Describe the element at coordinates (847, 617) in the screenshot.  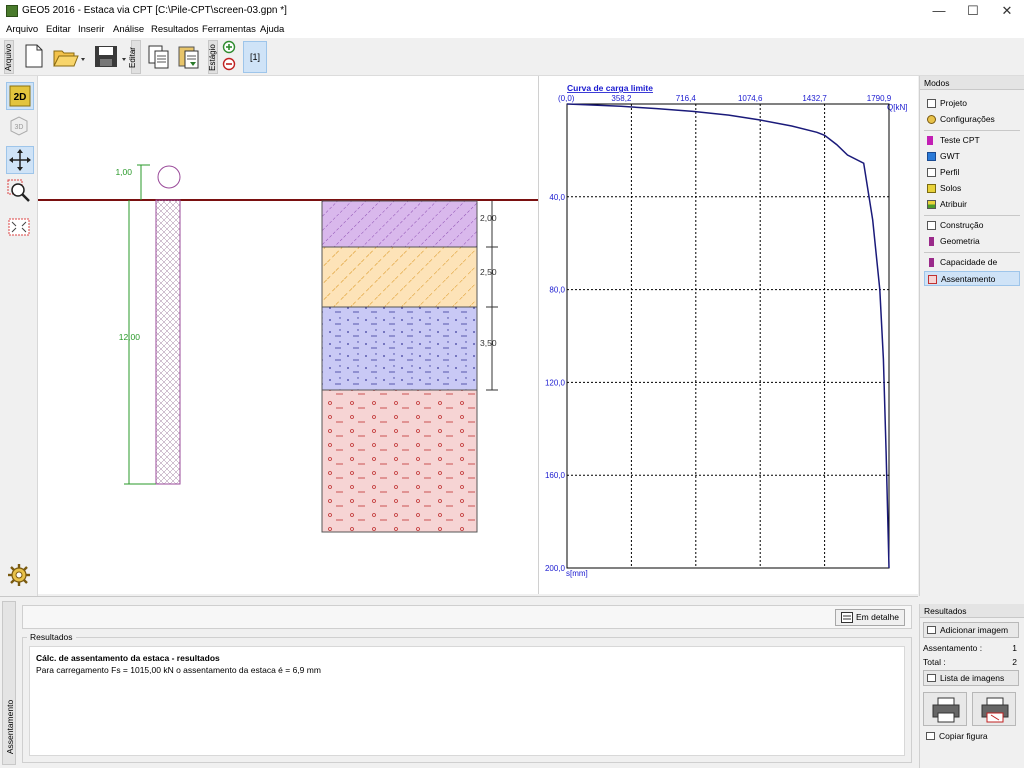
I see `detail-icon` at that location.